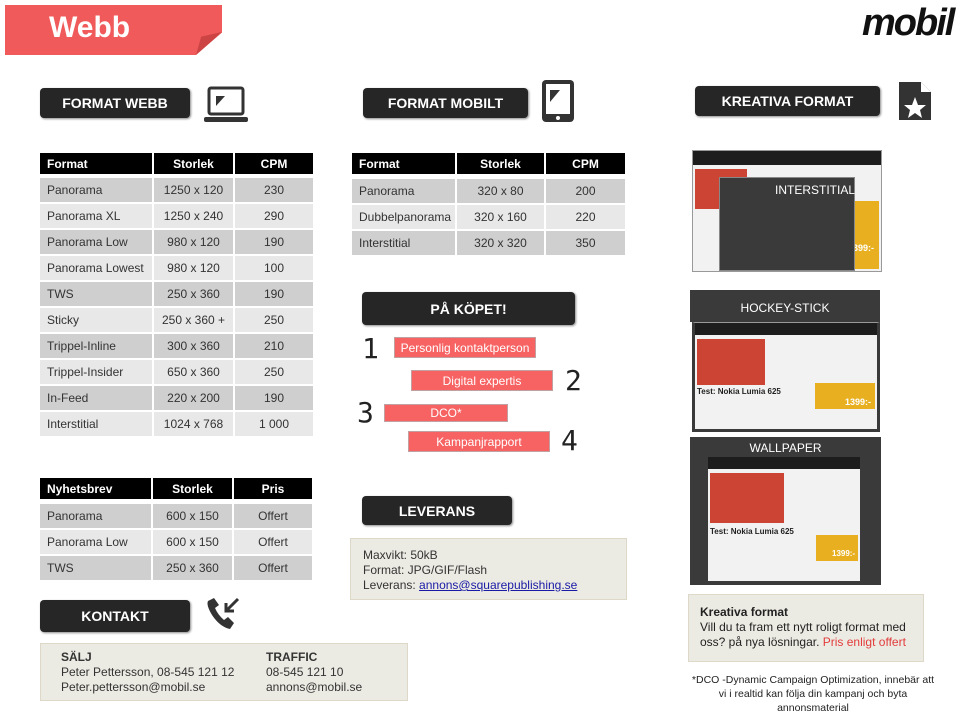 The width and height of the screenshot is (960, 715). What do you see at coordinates (558, 101) in the screenshot?
I see `tablet-icon` at bounding box center [558, 101].